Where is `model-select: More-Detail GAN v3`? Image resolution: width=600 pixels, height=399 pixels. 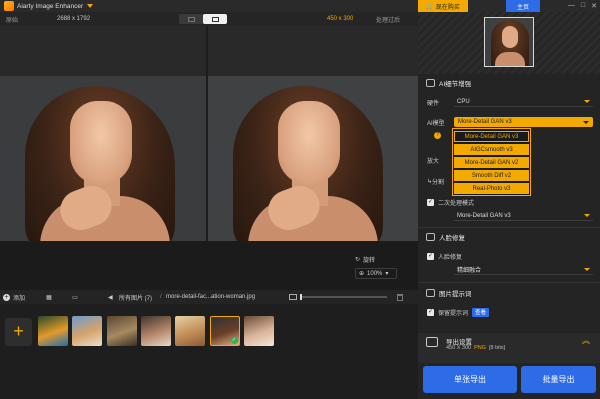
model-select: More-Detail GAN v3 is located at coordinates (523, 122).